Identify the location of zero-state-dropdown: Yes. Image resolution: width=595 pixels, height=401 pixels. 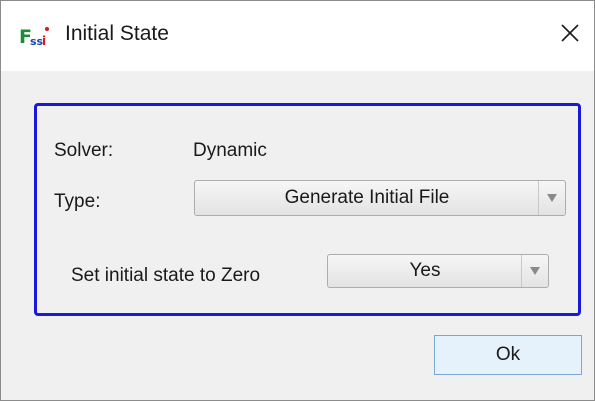
(438, 271).